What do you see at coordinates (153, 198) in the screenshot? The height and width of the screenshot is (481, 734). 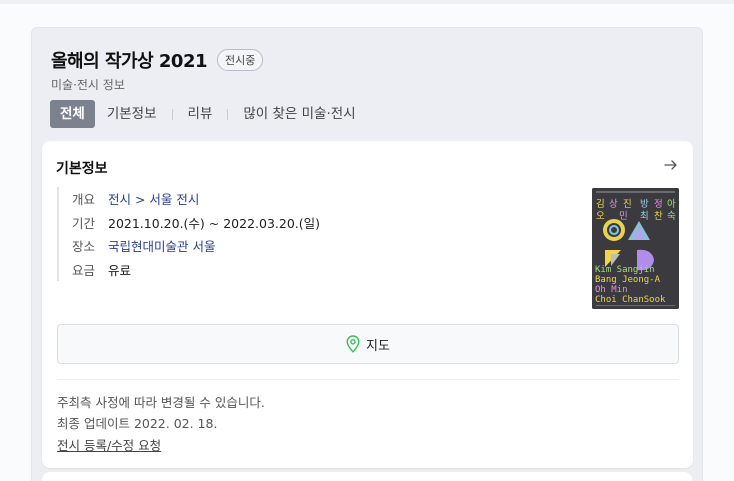 I see `overview-link: 전시 > 서울 전시` at bounding box center [153, 198].